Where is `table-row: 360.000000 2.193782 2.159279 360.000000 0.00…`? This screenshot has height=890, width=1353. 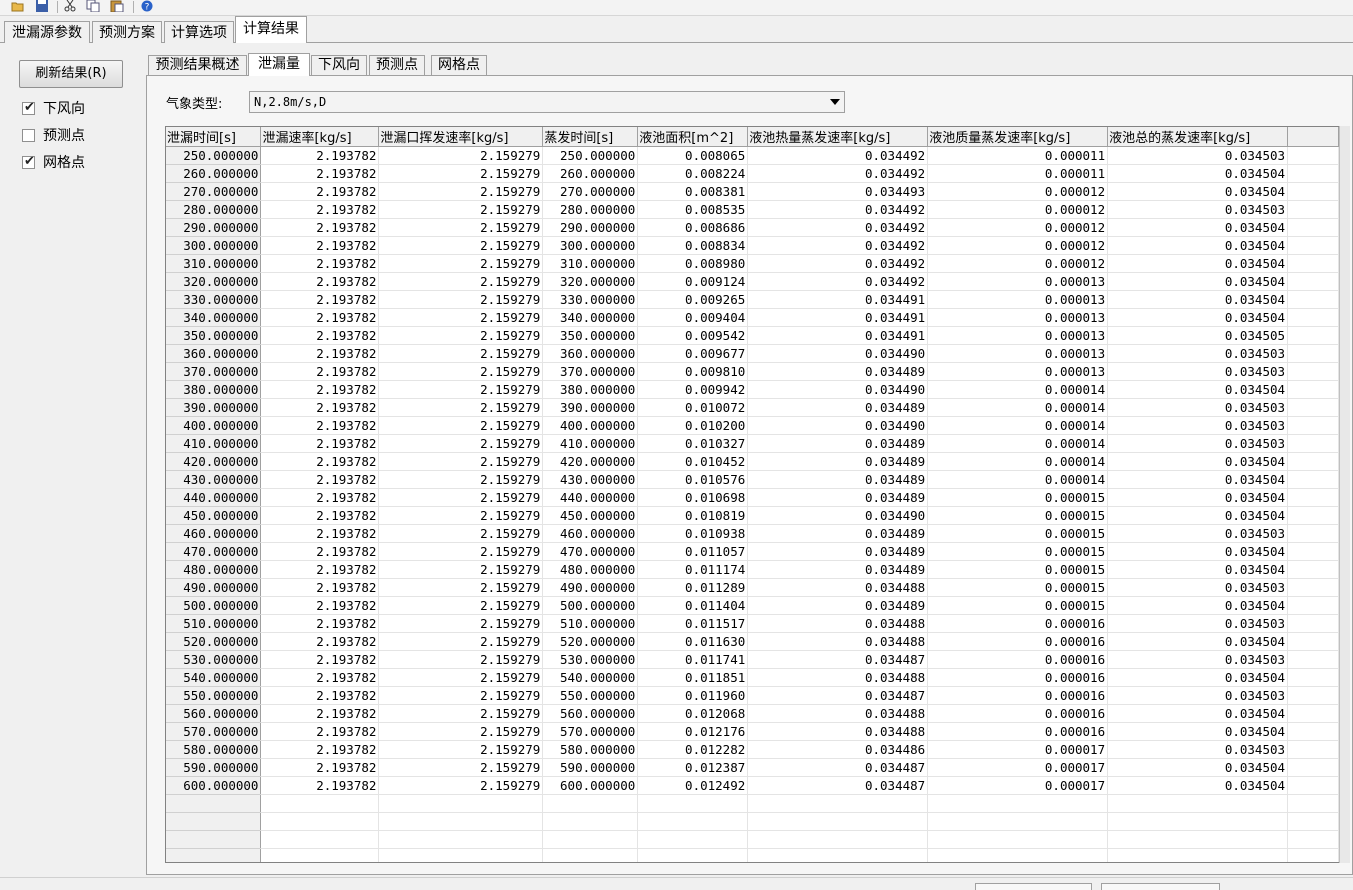 table-row: 360.000000 2.193782 2.159279 360.000000 0.00… is located at coordinates (752, 353).